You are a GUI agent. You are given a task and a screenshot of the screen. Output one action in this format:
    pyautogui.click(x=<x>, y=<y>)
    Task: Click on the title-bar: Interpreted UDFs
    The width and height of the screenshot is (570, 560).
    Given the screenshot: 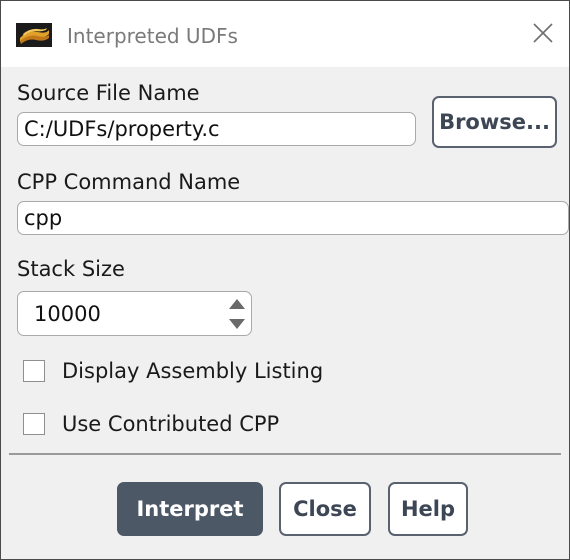 What is the action you would take?
    pyautogui.click(x=285, y=34)
    